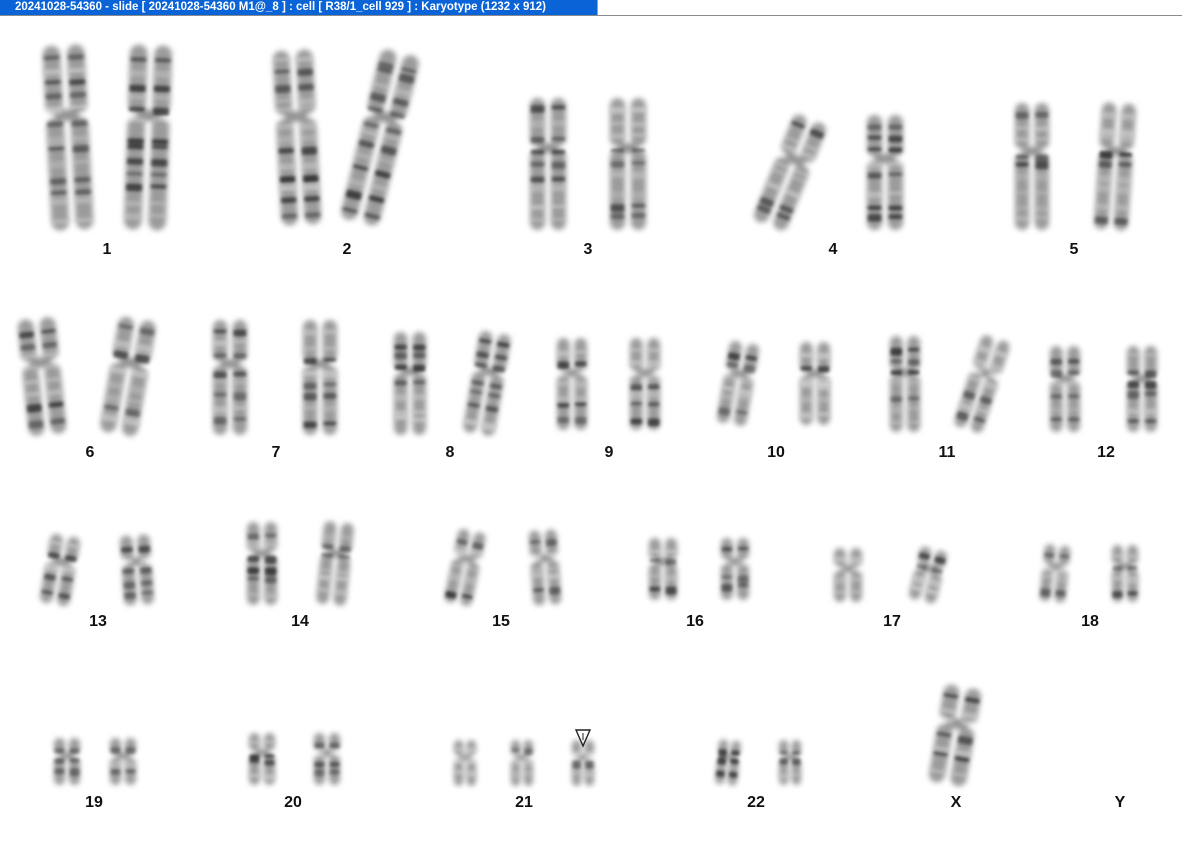  I want to click on chromosome-label-9: 9, so click(609, 452).